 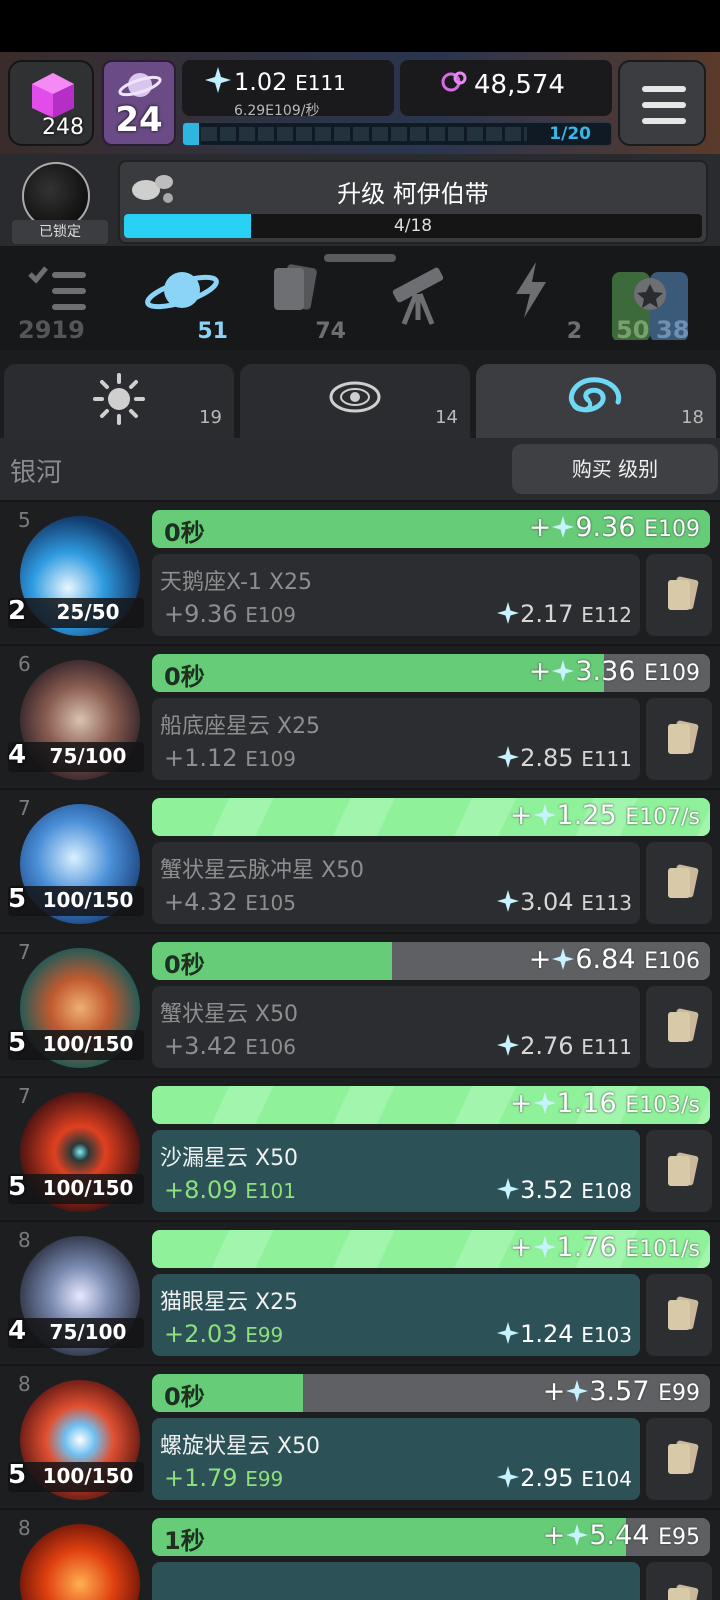 What do you see at coordinates (396, 1581) in the screenshot?
I see `item-buy-card` at bounding box center [396, 1581].